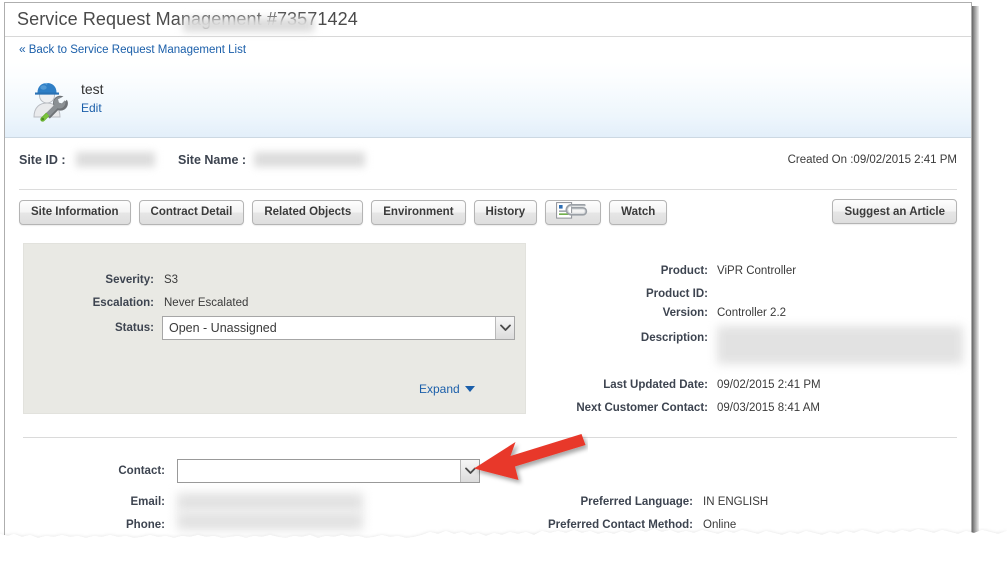 This screenshot has width=1007, height=566. I want to click on next-customer-contact-label: Next Customer Contact:, so click(642, 408).